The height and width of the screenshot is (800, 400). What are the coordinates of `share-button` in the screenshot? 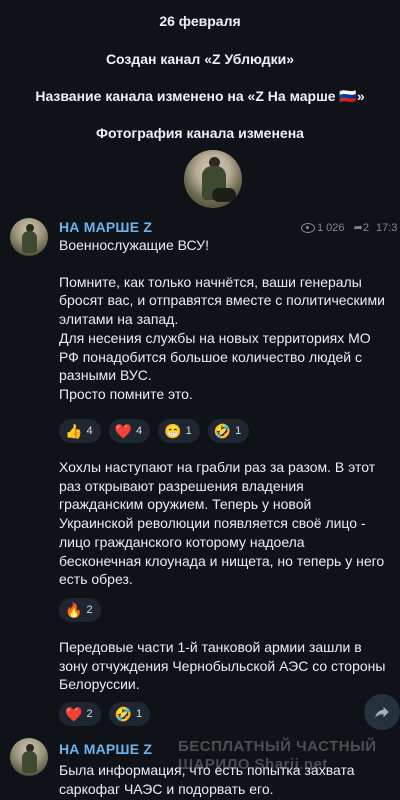 It's located at (382, 712).